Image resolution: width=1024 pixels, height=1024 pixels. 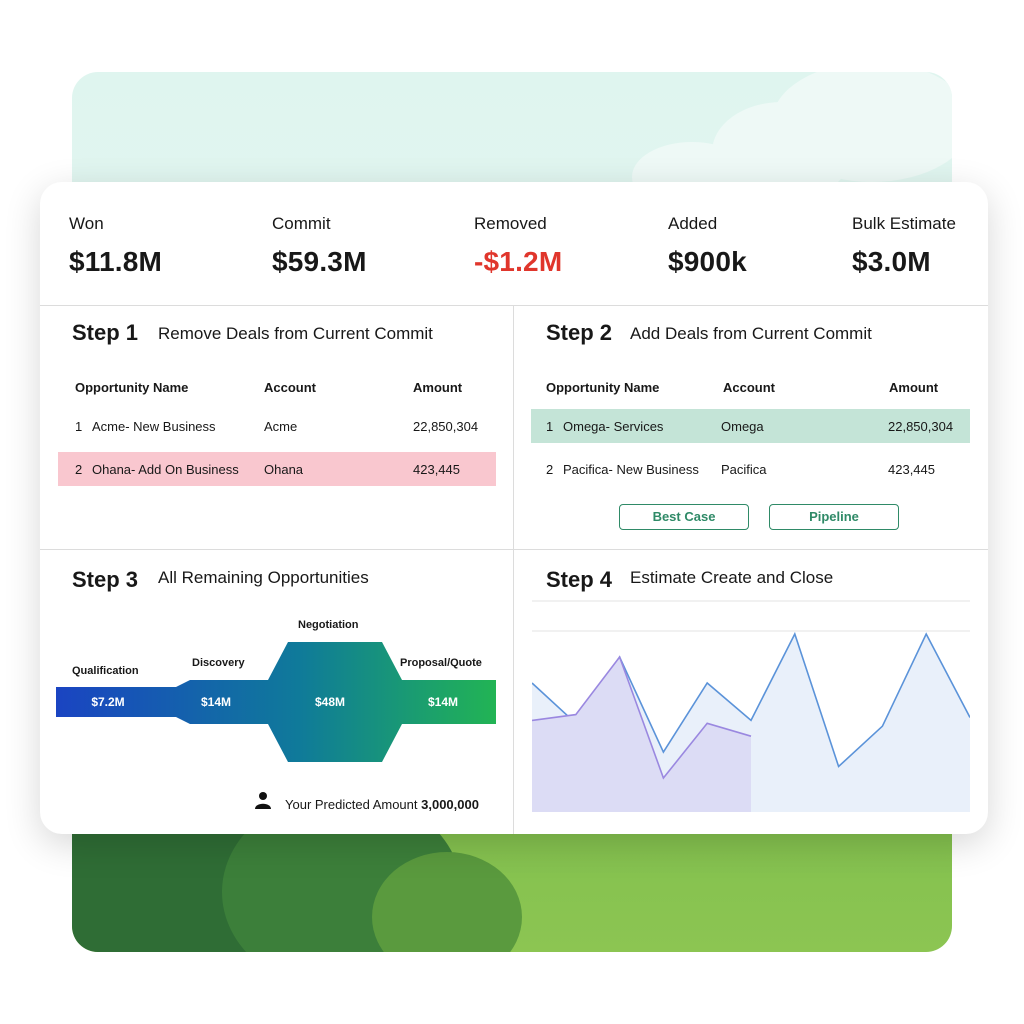 What do you see at coordinates (295, 333) in the screenshot?
I see `step1-subtitle: Remove Deals from Current Commit` at bounding box center [295, 333].